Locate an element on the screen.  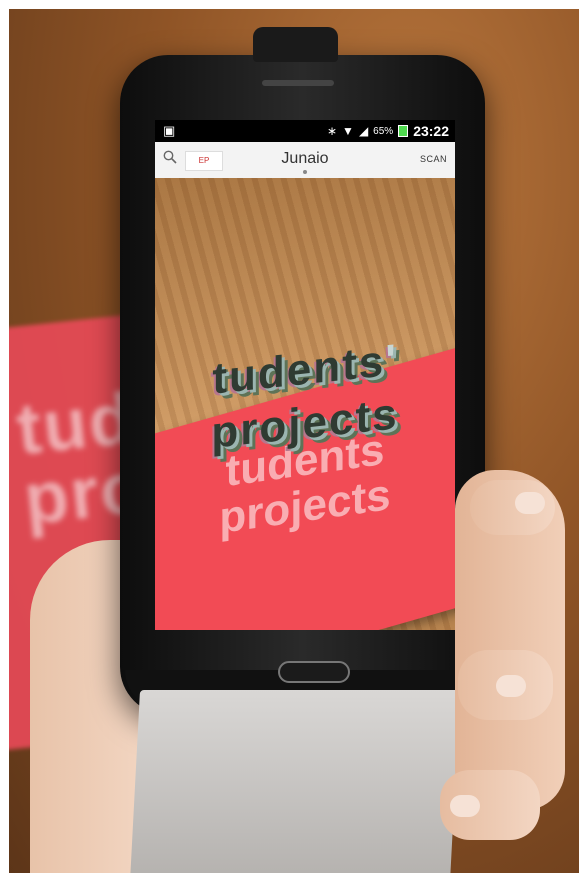
phone-case-clip is located at coordinates (295, 44).